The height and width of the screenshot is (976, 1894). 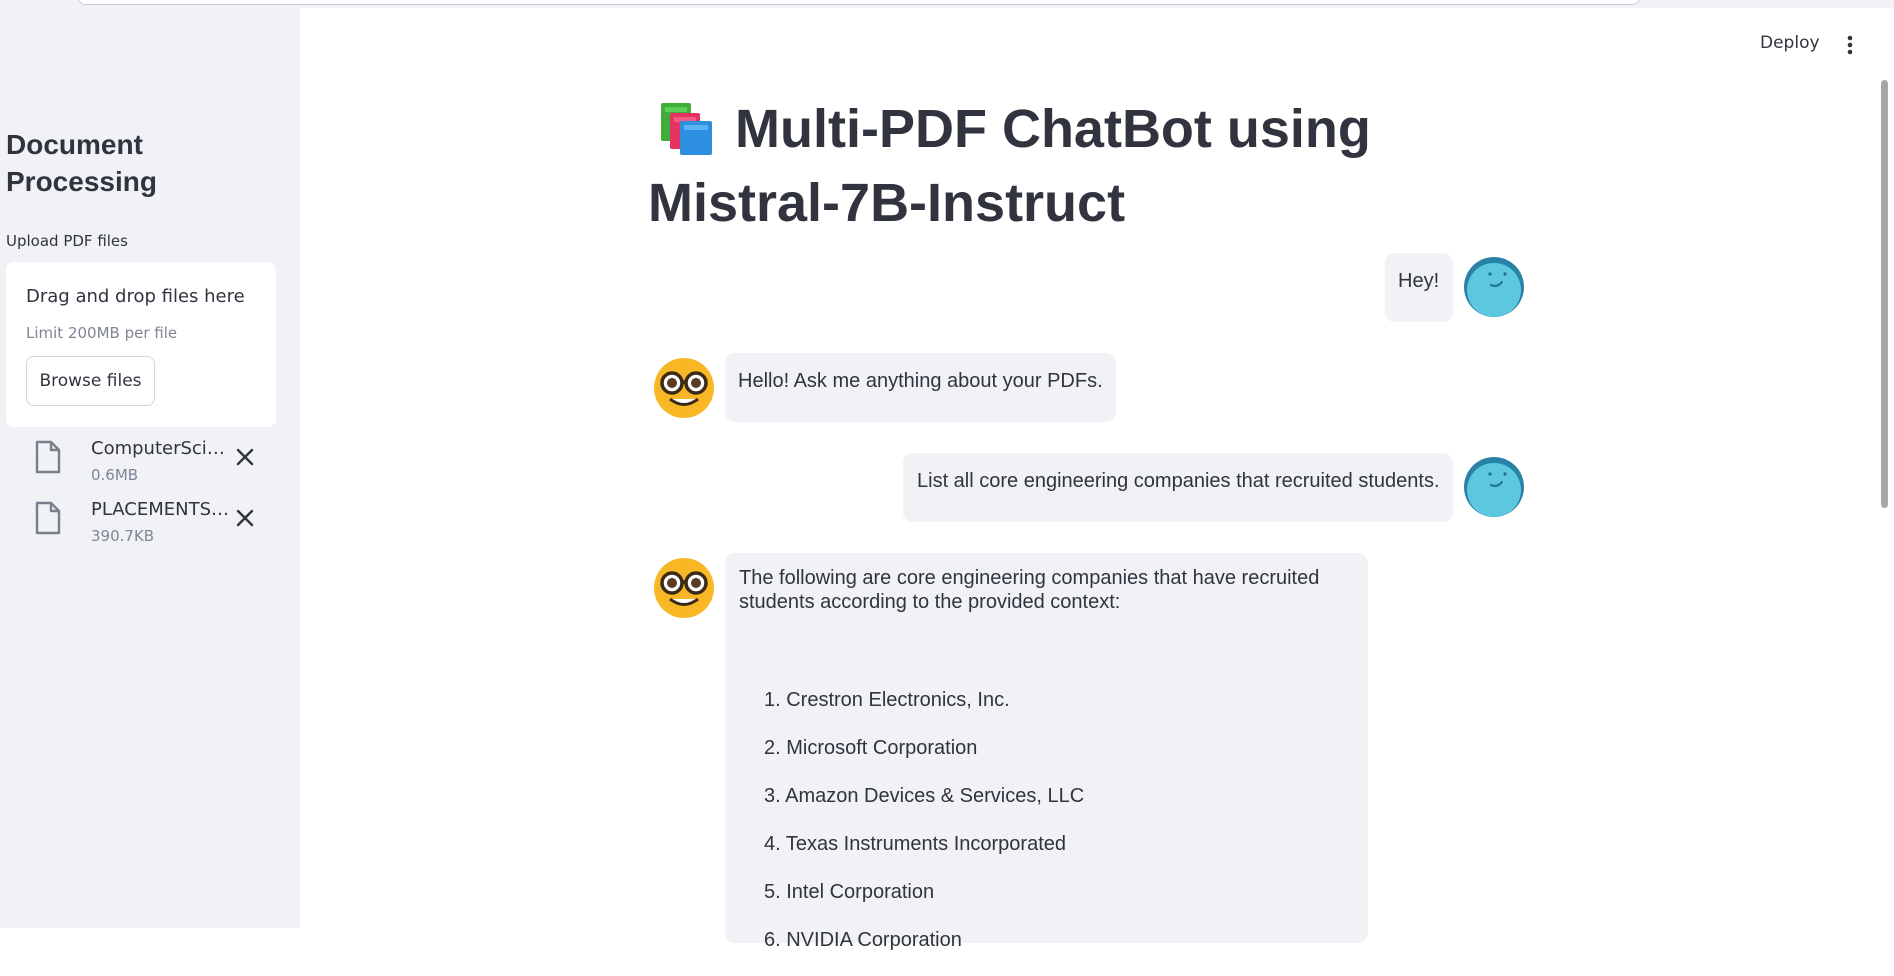 What do you see at coordinates (887, 700) in the screenshot?
I see `list-item: 1. Crestron Electronics, Inc.` at bounding box center [887, 700].